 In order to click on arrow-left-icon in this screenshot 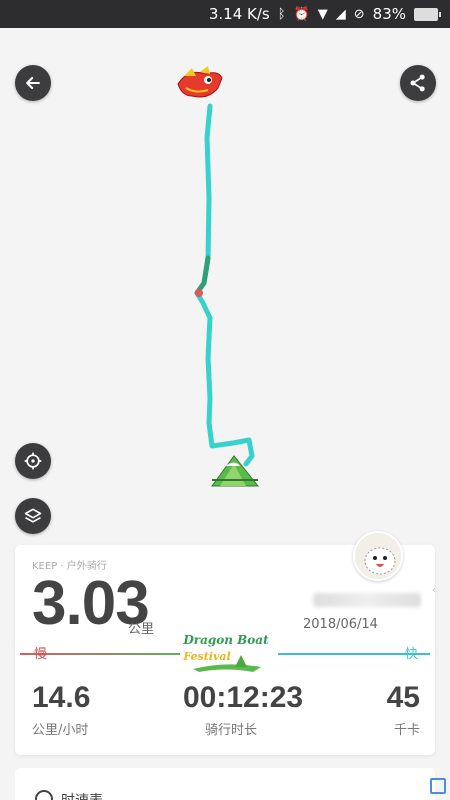, I will do `click(33, 83)`.